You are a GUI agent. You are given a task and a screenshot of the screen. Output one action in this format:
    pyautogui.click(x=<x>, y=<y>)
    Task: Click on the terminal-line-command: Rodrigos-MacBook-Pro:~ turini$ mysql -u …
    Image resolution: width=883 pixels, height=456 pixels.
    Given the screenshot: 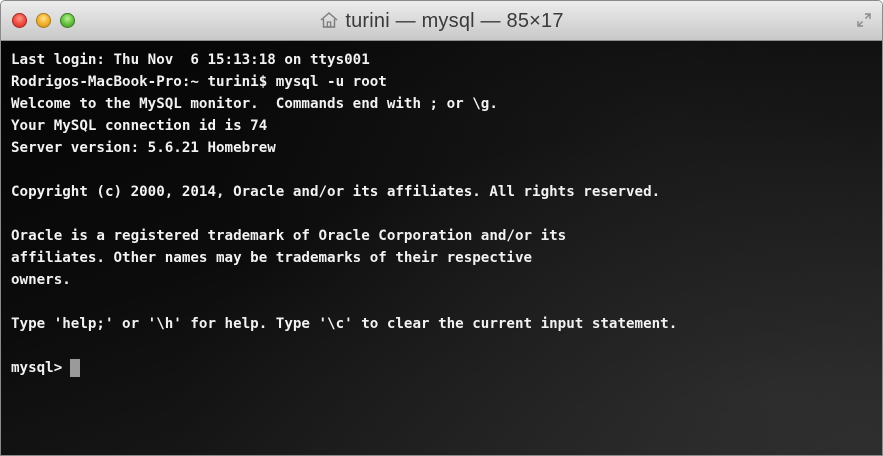 What is the action you would take?
    pyautogui.click(x=199, y=82)
    